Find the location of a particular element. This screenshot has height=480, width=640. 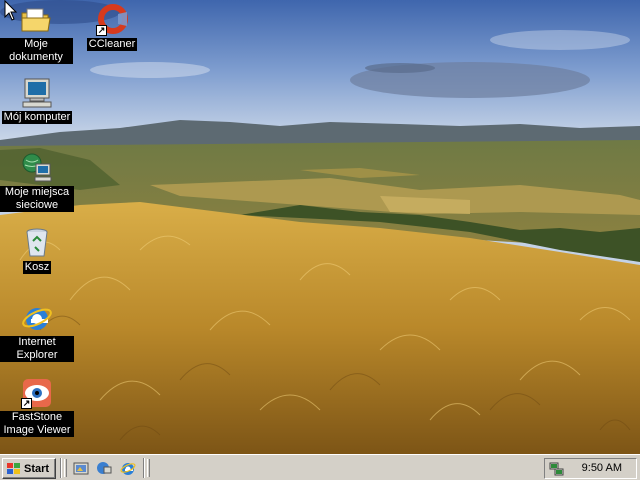

start-label: Start is located at coordinates (37, 468).